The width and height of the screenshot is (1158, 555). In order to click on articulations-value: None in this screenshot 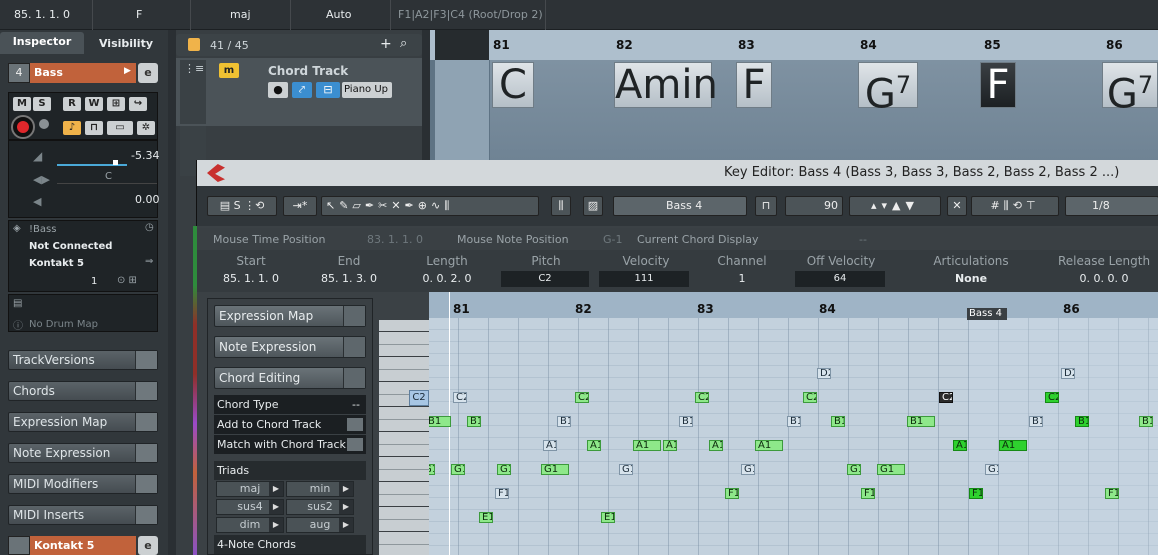, I will do `click(971, 278)`.